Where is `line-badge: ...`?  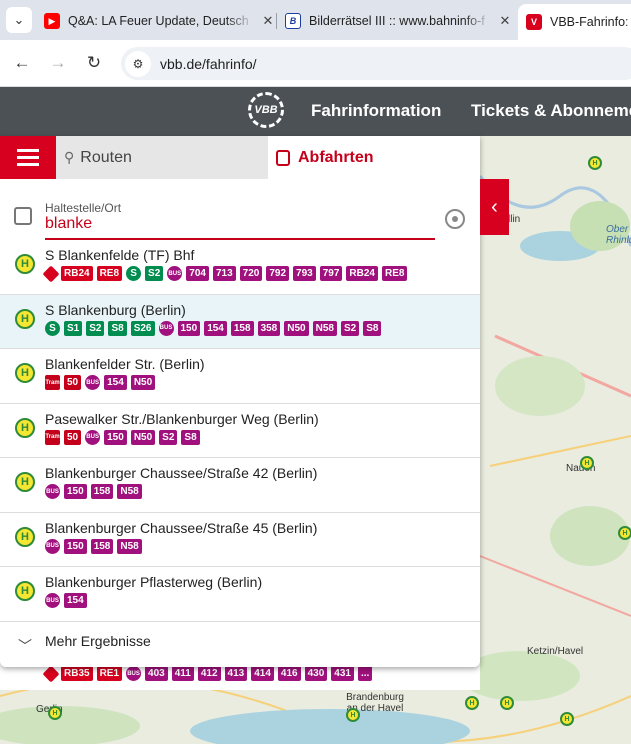 line-badge: ... is located at coordinates (365, 673).